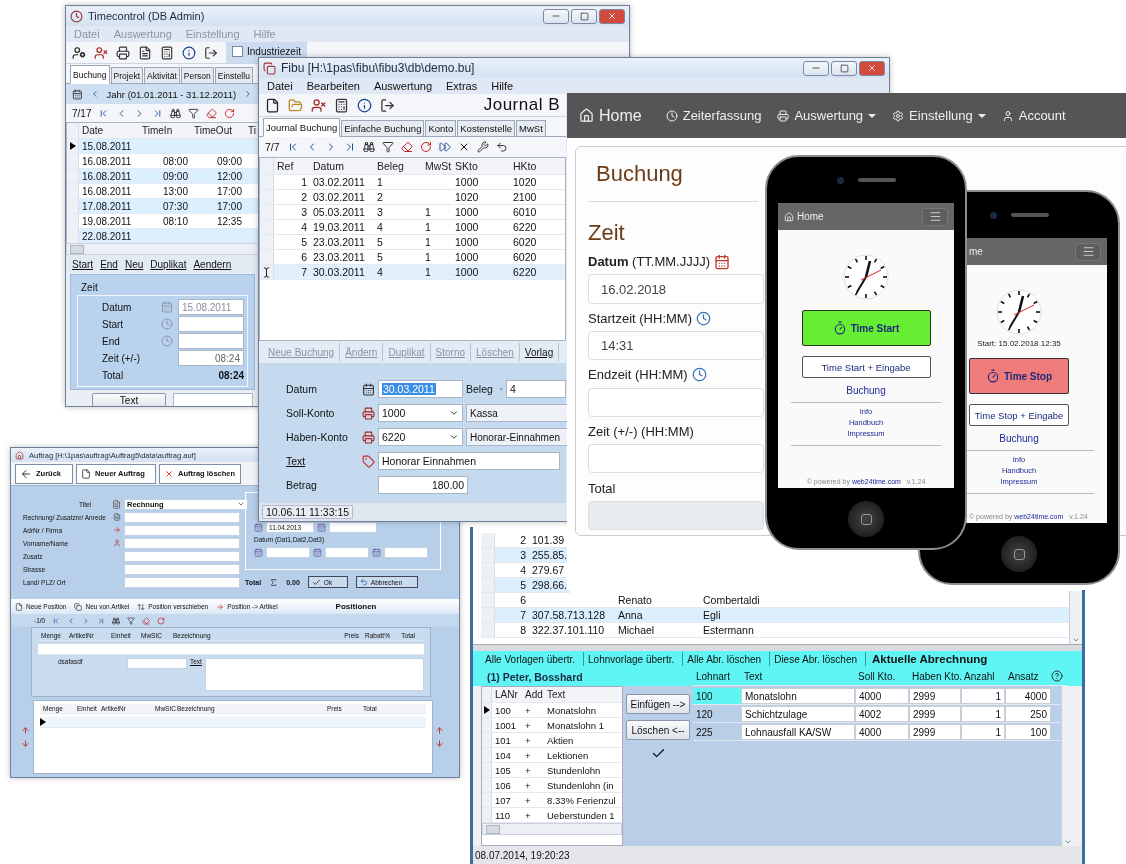  I want to click on table-row: 5 298.66., so click(525, 585).